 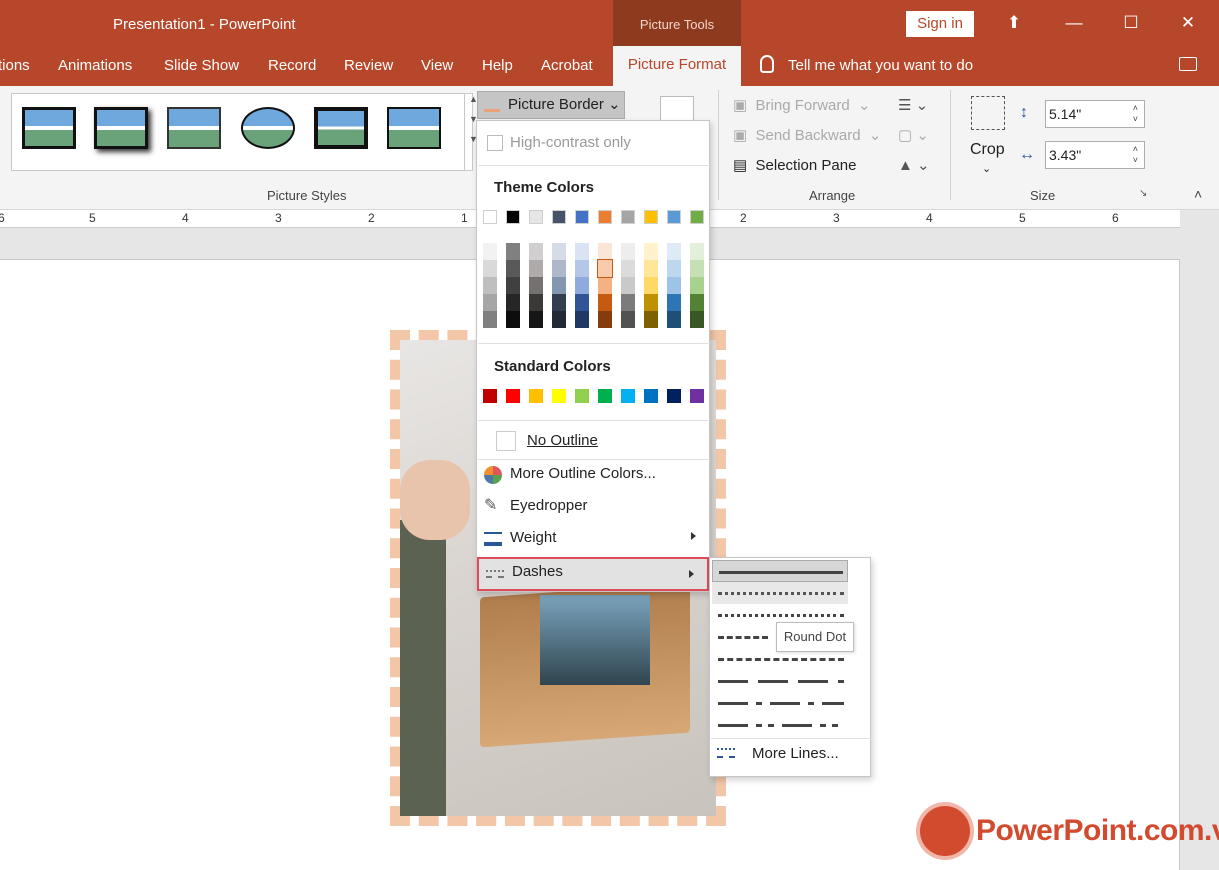 What do you see at coordinates (593, 538) in the screenshot?
I see `weight-item: Weight` at bounding box center [593, 538].